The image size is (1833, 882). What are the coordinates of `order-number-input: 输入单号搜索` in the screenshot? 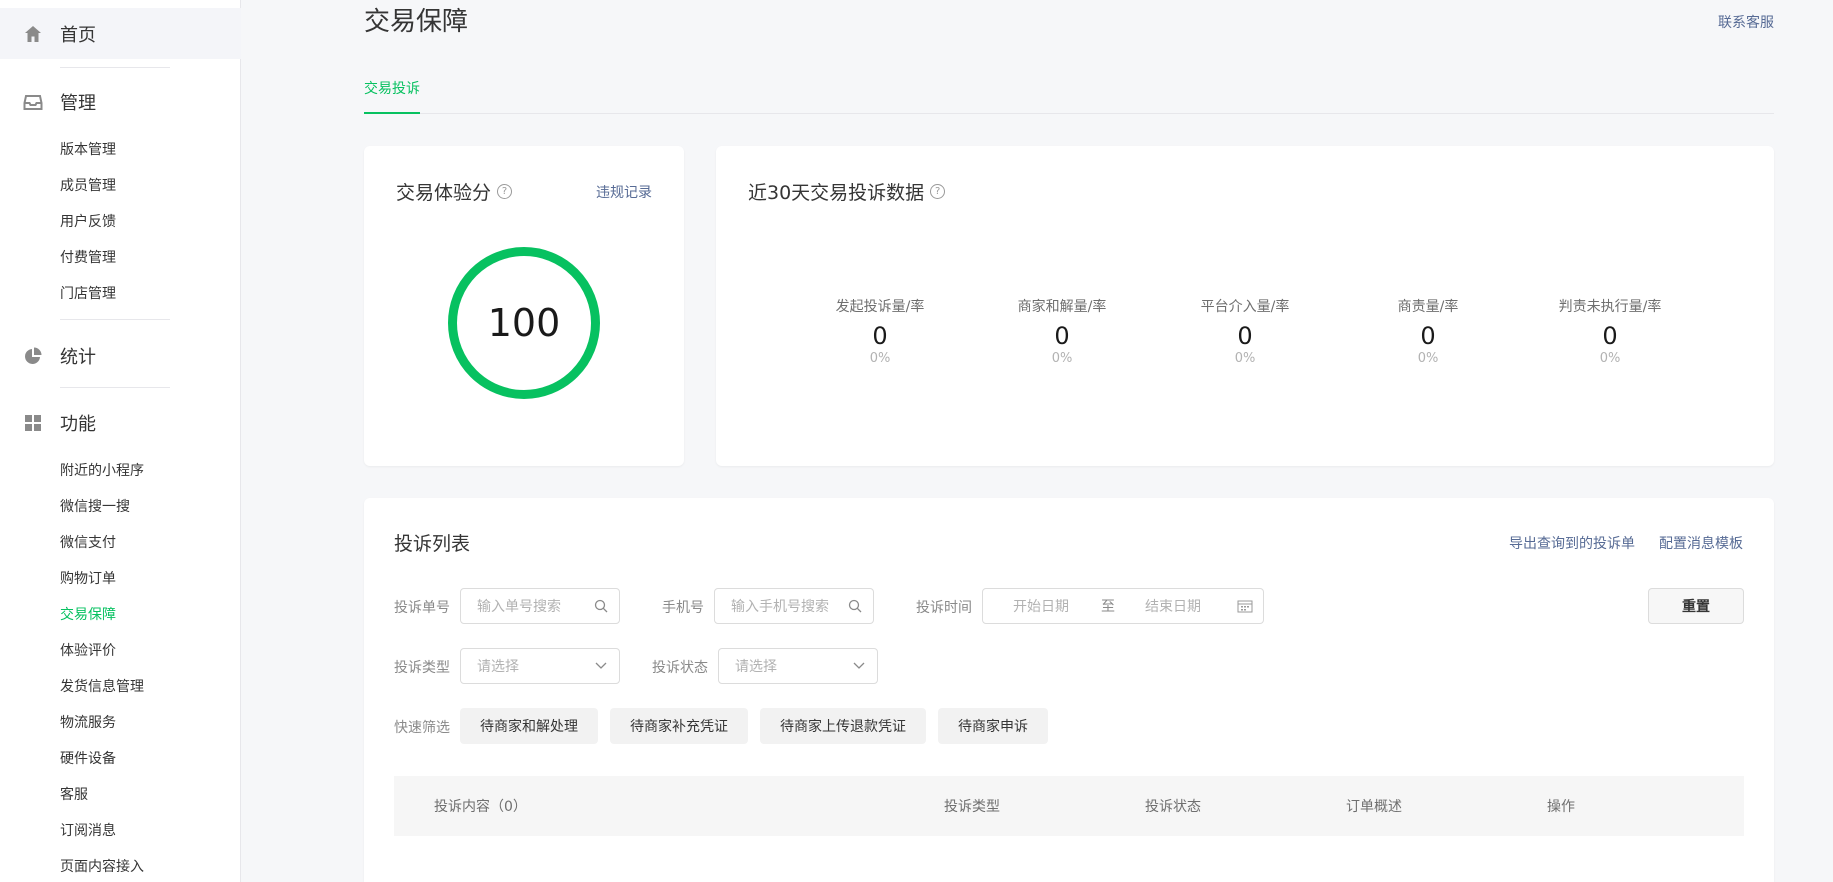 It's located at (540, 606).